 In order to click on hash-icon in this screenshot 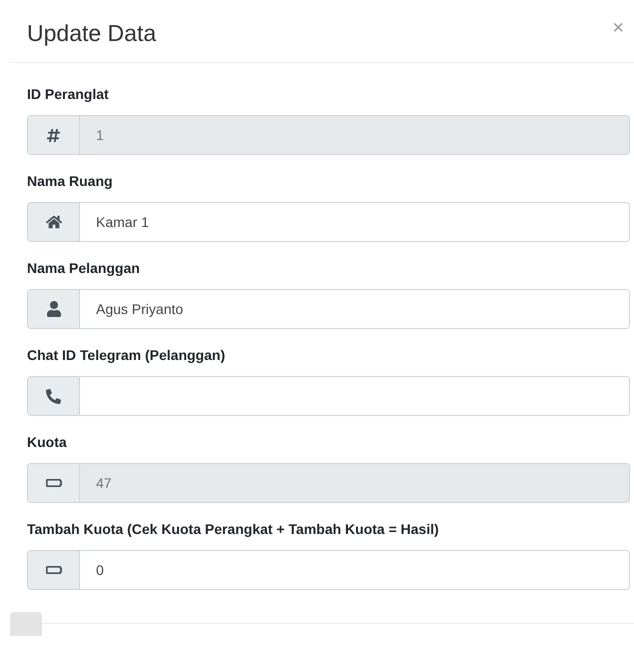, I will do `click(53, 135)`.